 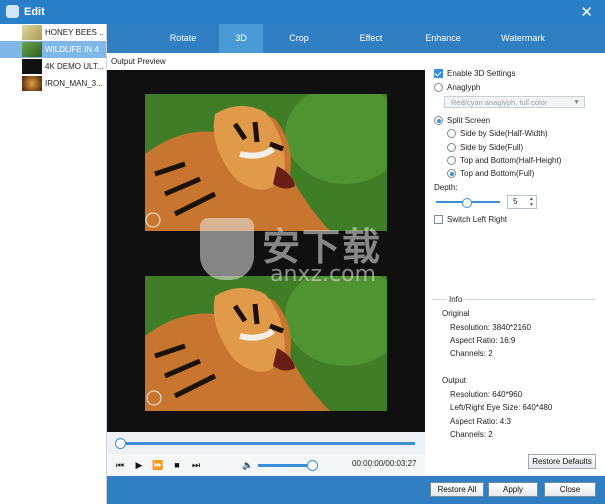 I want to click on title-bar: Edit ✕, so click(x=302, y=12).